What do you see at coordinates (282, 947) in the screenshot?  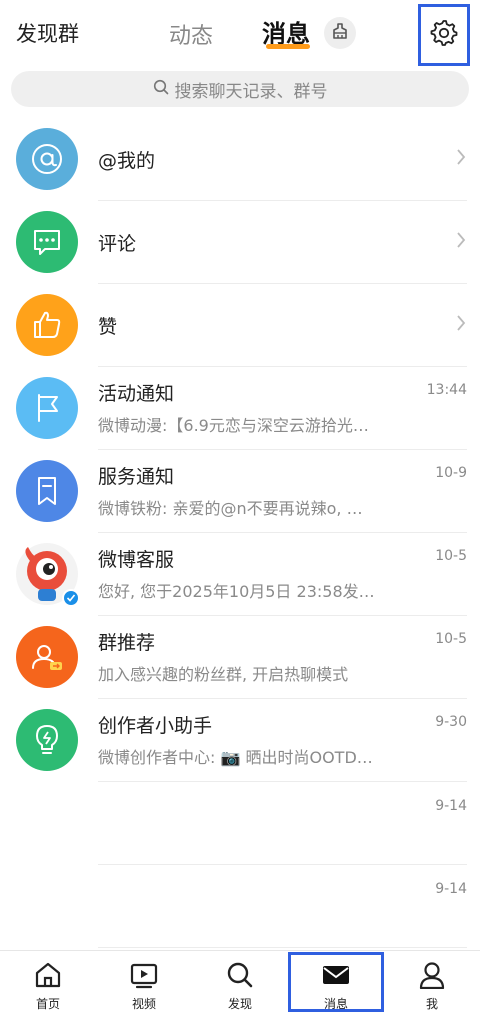 I see `row-divider` at bounding box center [282, 947].